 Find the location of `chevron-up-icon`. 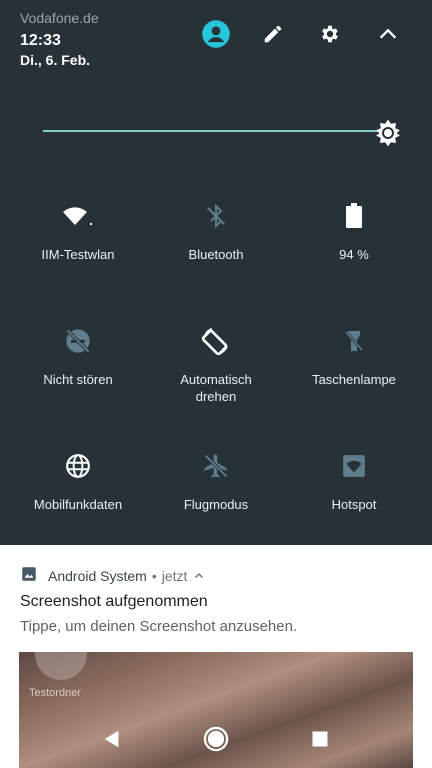

chevron-up-icon is located at coordinates (199, 576).